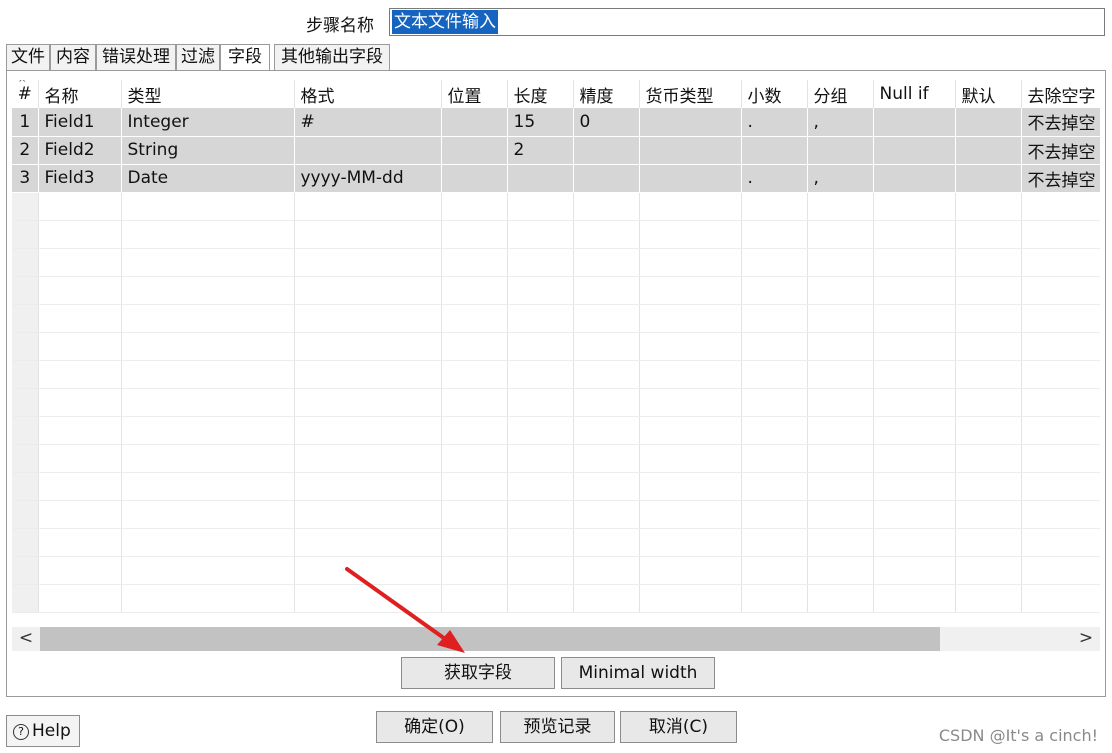 Image resolution: width=1112 pixels, height=753 pixels. What do you see at coordinates (914, 94) in the screenshot?
I see `column-header: Null if` at bounding box center [914, 94].